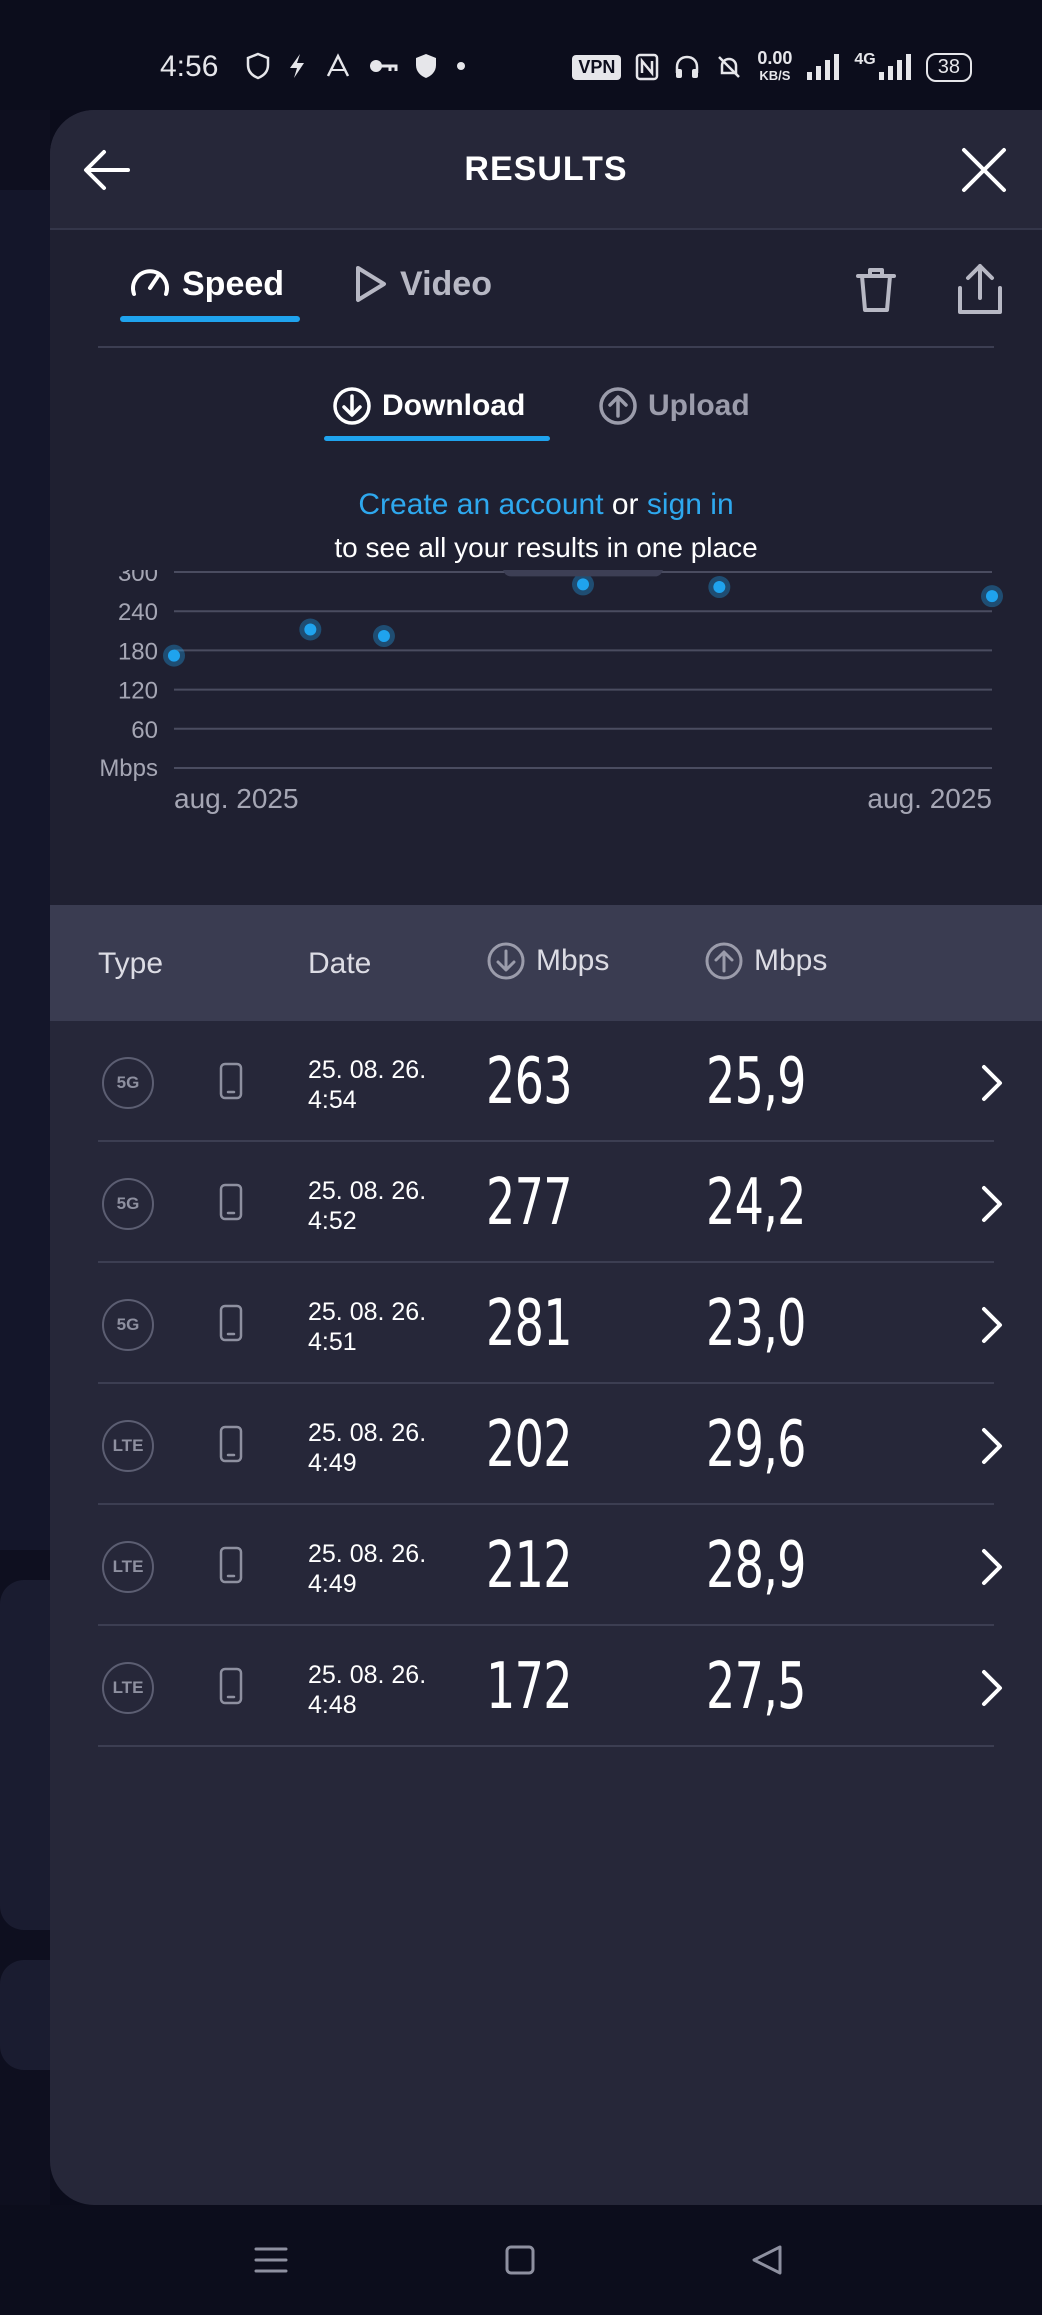 The width and height of the screenshot is (1042, 2315). Describe the element at coordinates (297, 66) in the screenshot. I see `flash-icon` at that location.